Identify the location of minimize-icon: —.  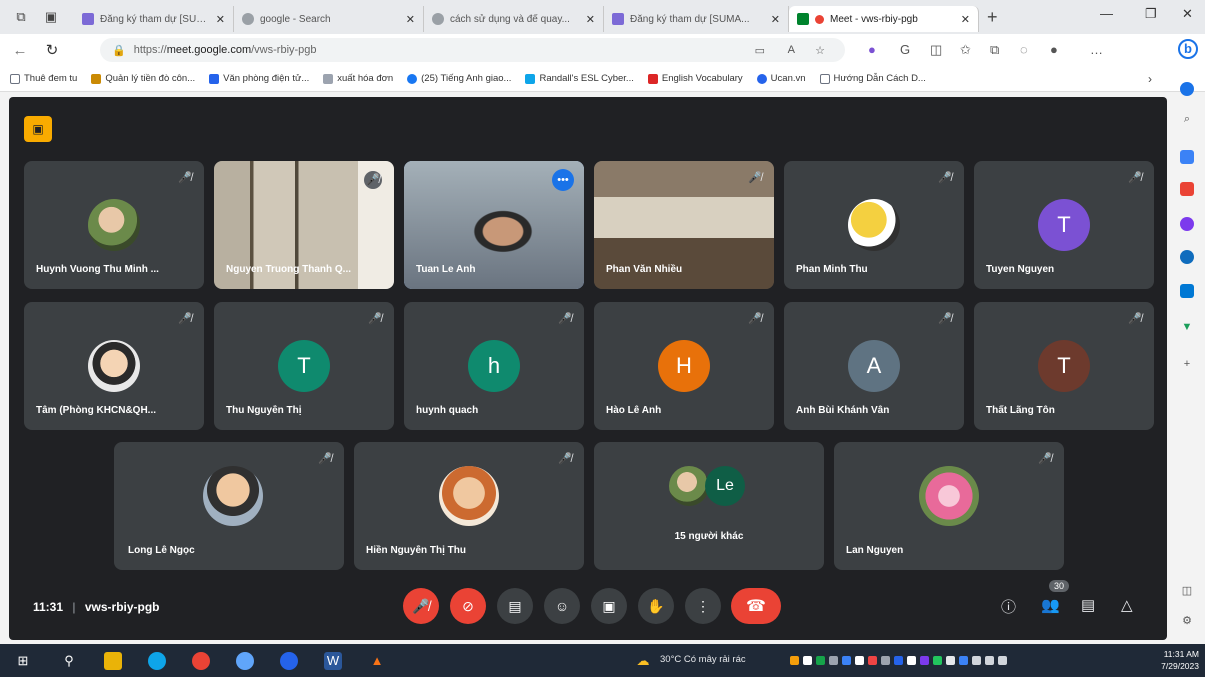
(1106, 13).